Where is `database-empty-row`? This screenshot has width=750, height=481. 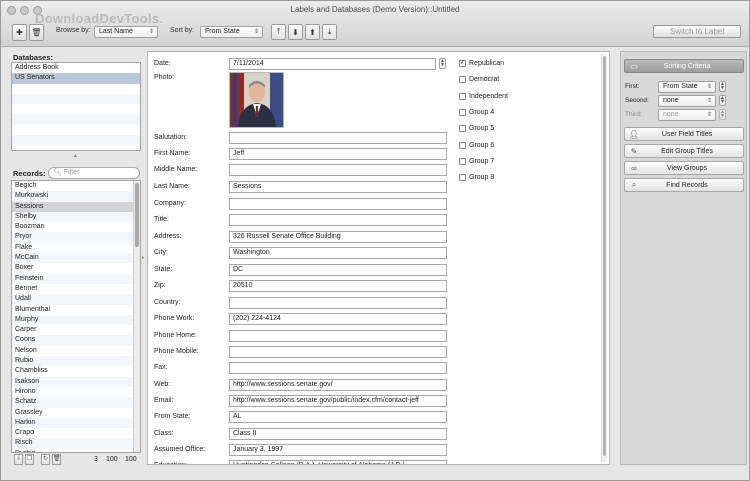 database-empty-row is located at coordinates (76, 140).